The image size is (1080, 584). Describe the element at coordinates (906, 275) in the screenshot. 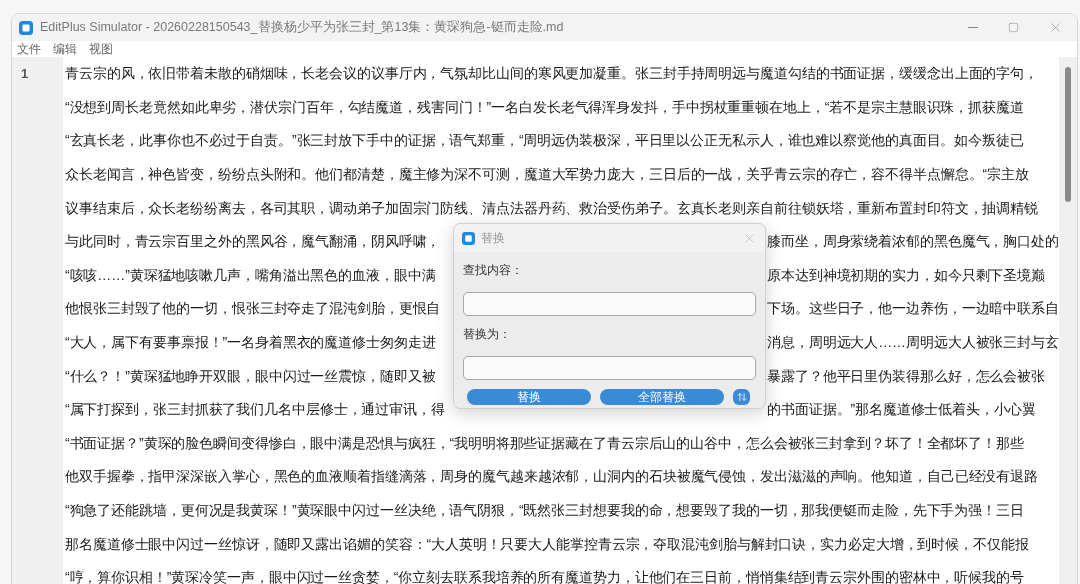

I see `text-line: 原本达到神境初期的实力，如今只剩下圣境巅` at that location.